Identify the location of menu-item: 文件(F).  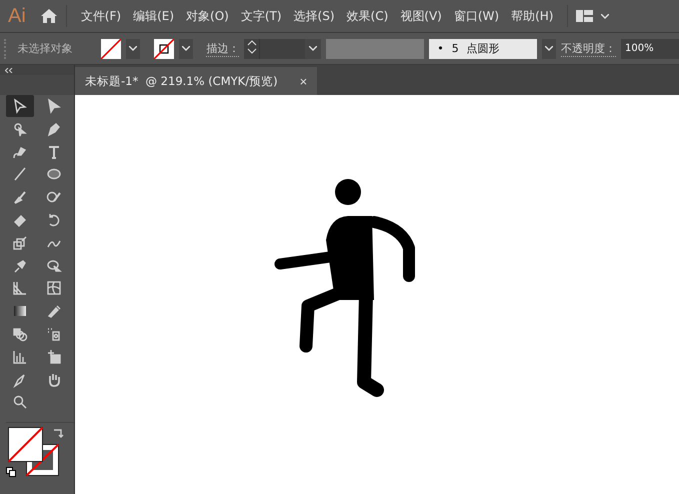
(101, 16).